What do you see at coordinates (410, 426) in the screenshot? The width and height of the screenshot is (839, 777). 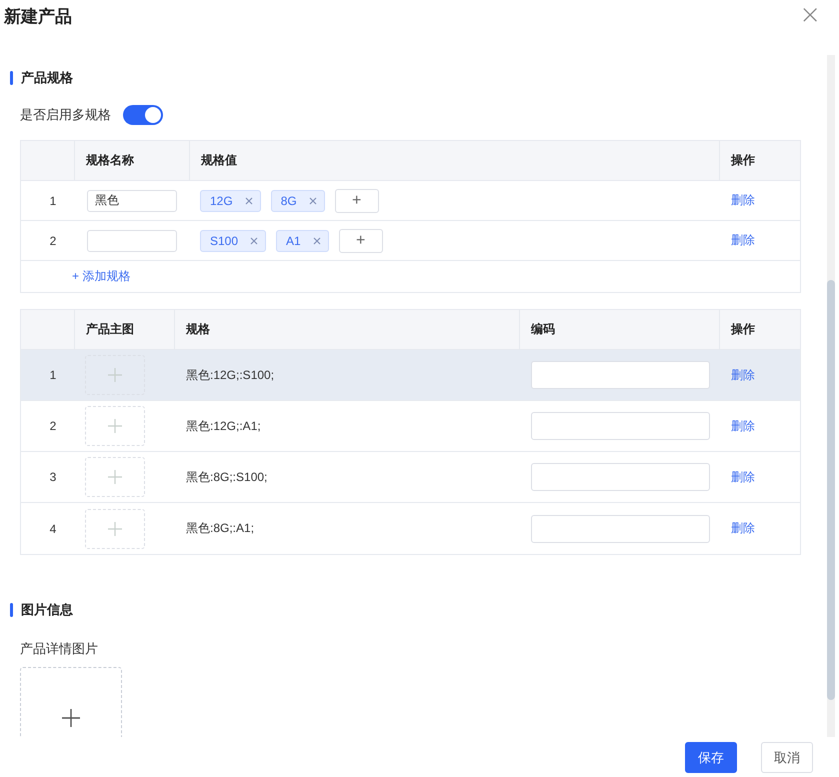 I see `table-row: 2 黑色:12G;:A1; 删除` at bounding box center [410, 426].